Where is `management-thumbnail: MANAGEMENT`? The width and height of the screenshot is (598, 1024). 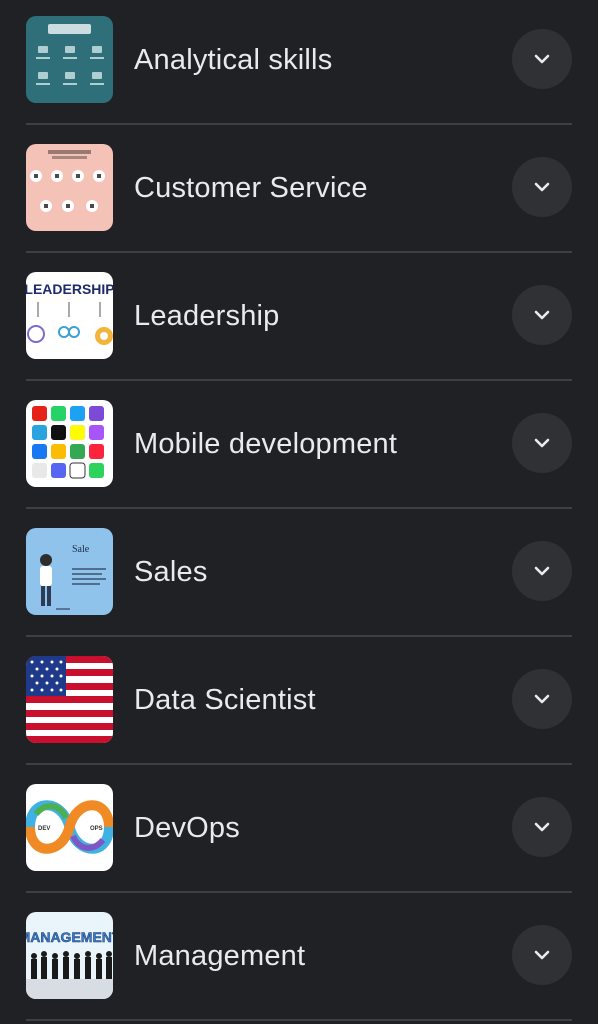
management-thumbnail: MANAGEMENT is located at coordinates (69, 955).